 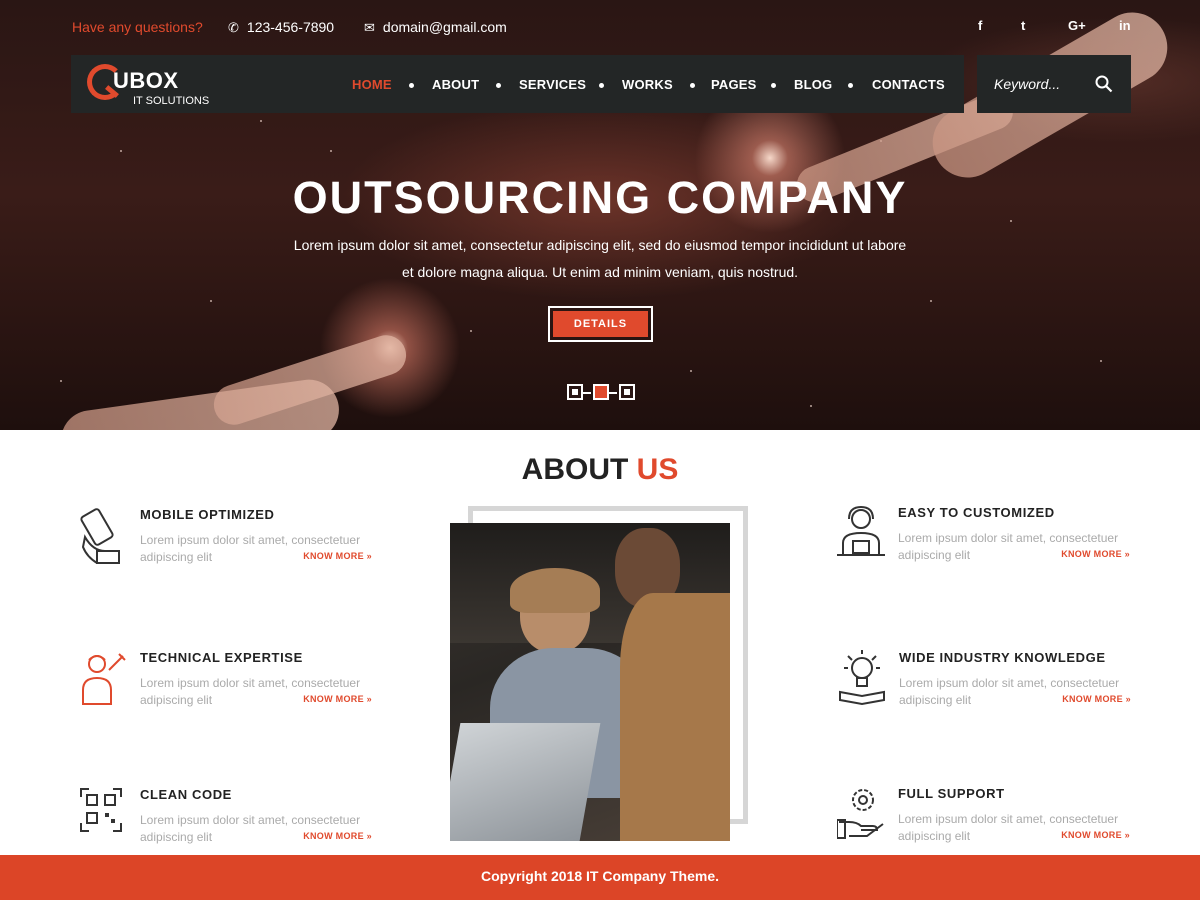 I want to click on hand-left, so click(x=200, y=402).